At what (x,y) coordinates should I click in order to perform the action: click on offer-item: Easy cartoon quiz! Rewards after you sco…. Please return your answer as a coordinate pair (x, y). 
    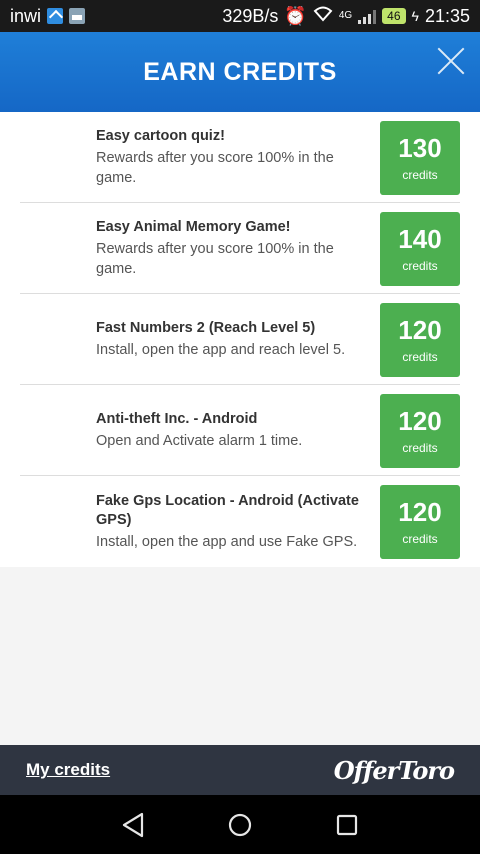
    Looking at the image, I should click on (240, 157).